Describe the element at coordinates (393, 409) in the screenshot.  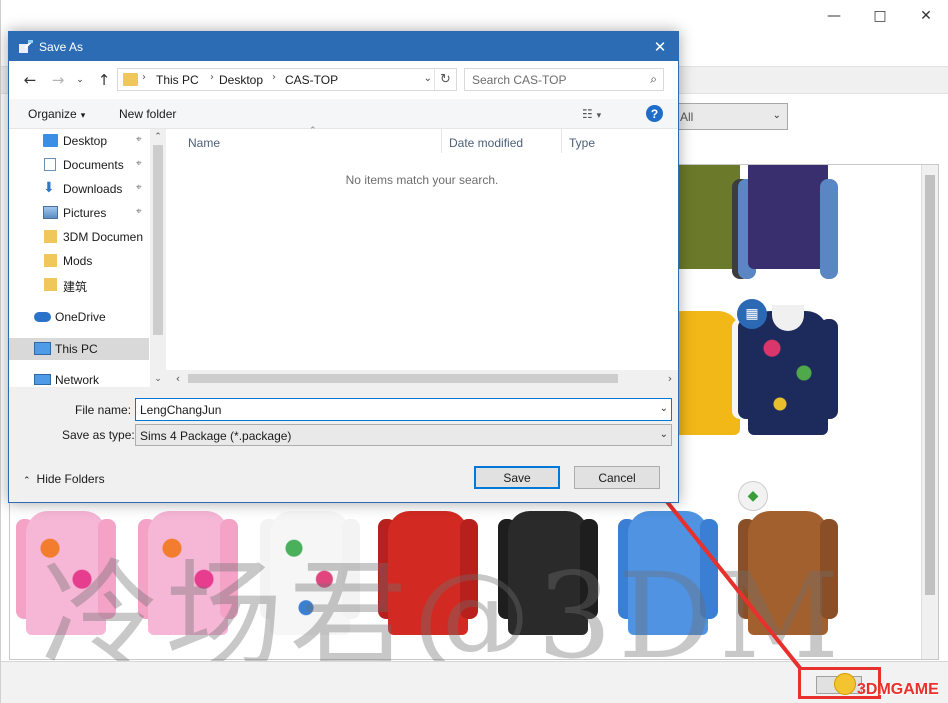
I see `file-name-input` at that location.